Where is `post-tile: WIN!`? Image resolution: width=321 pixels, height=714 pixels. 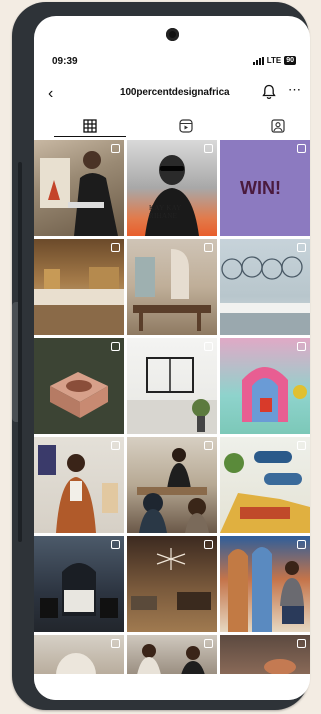
post-tile: WIN! is located at coordinates (265, 188).